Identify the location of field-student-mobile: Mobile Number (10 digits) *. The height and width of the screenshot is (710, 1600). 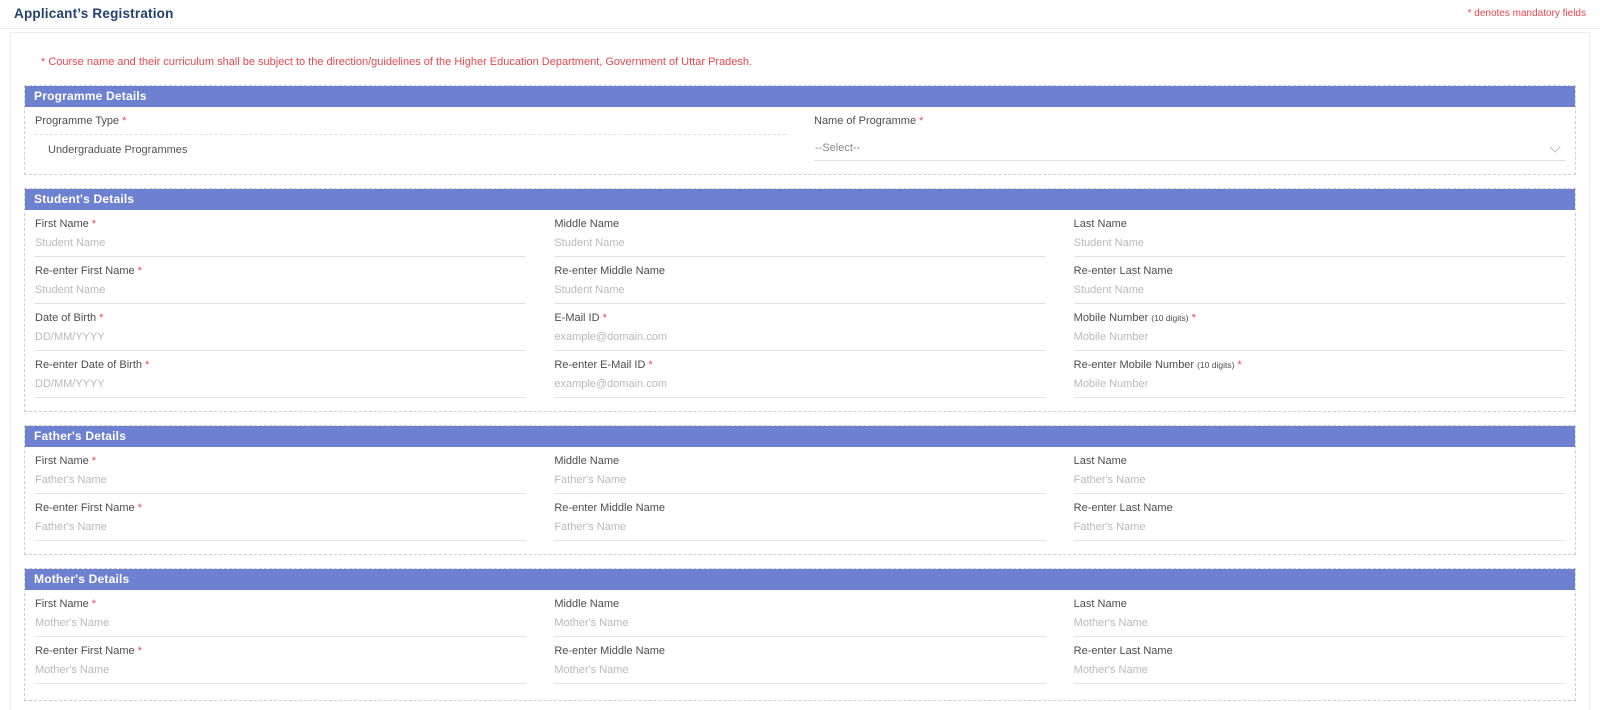
(1319, 331).